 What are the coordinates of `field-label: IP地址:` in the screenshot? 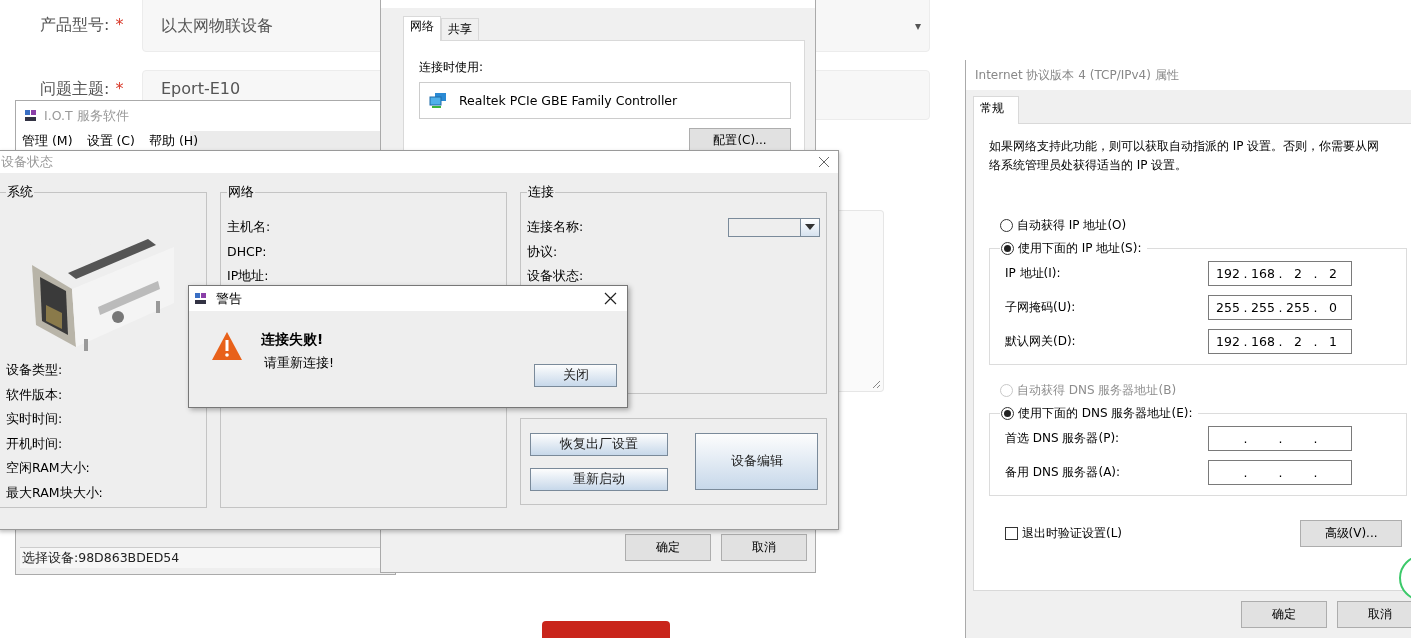 It's located at (248, 276).